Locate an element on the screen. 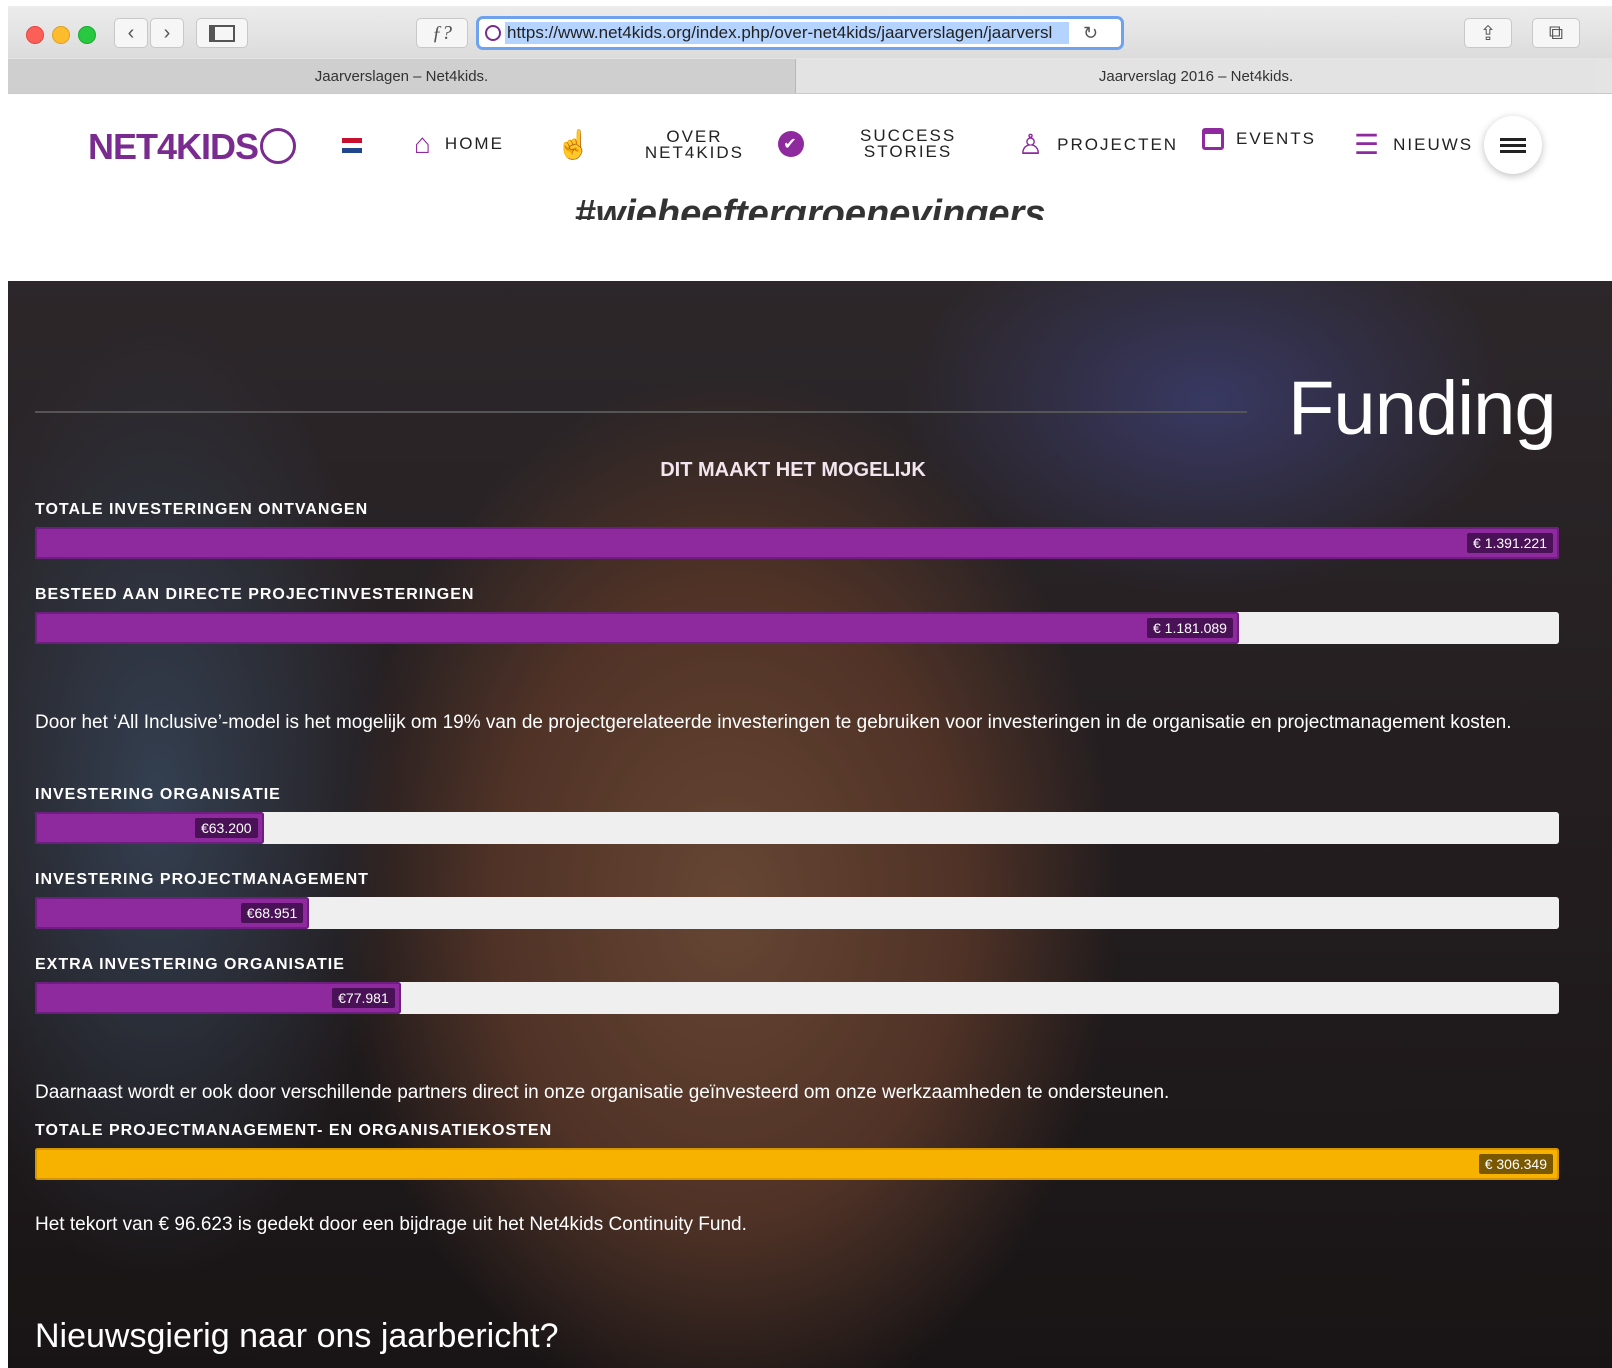  nav-projecten: ♙ PROJECTEN is located at coordinates (1098, 144).